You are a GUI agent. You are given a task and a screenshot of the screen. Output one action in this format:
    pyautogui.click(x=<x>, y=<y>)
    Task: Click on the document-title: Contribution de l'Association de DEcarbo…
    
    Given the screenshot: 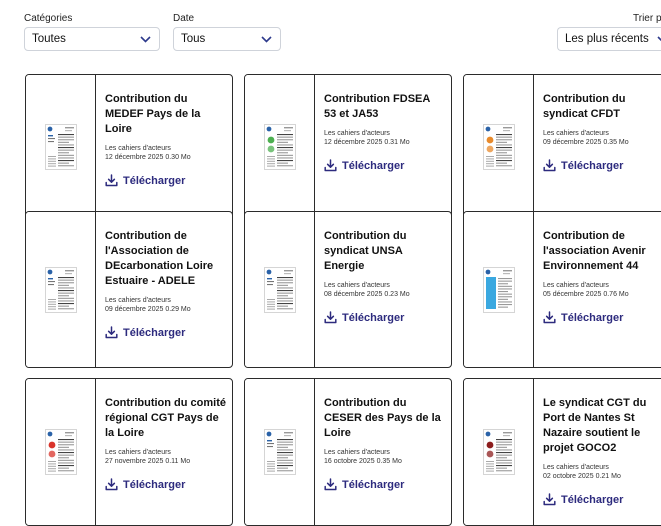 What is the action you would take?
    pyautogui.click(x=165, y=259)
    